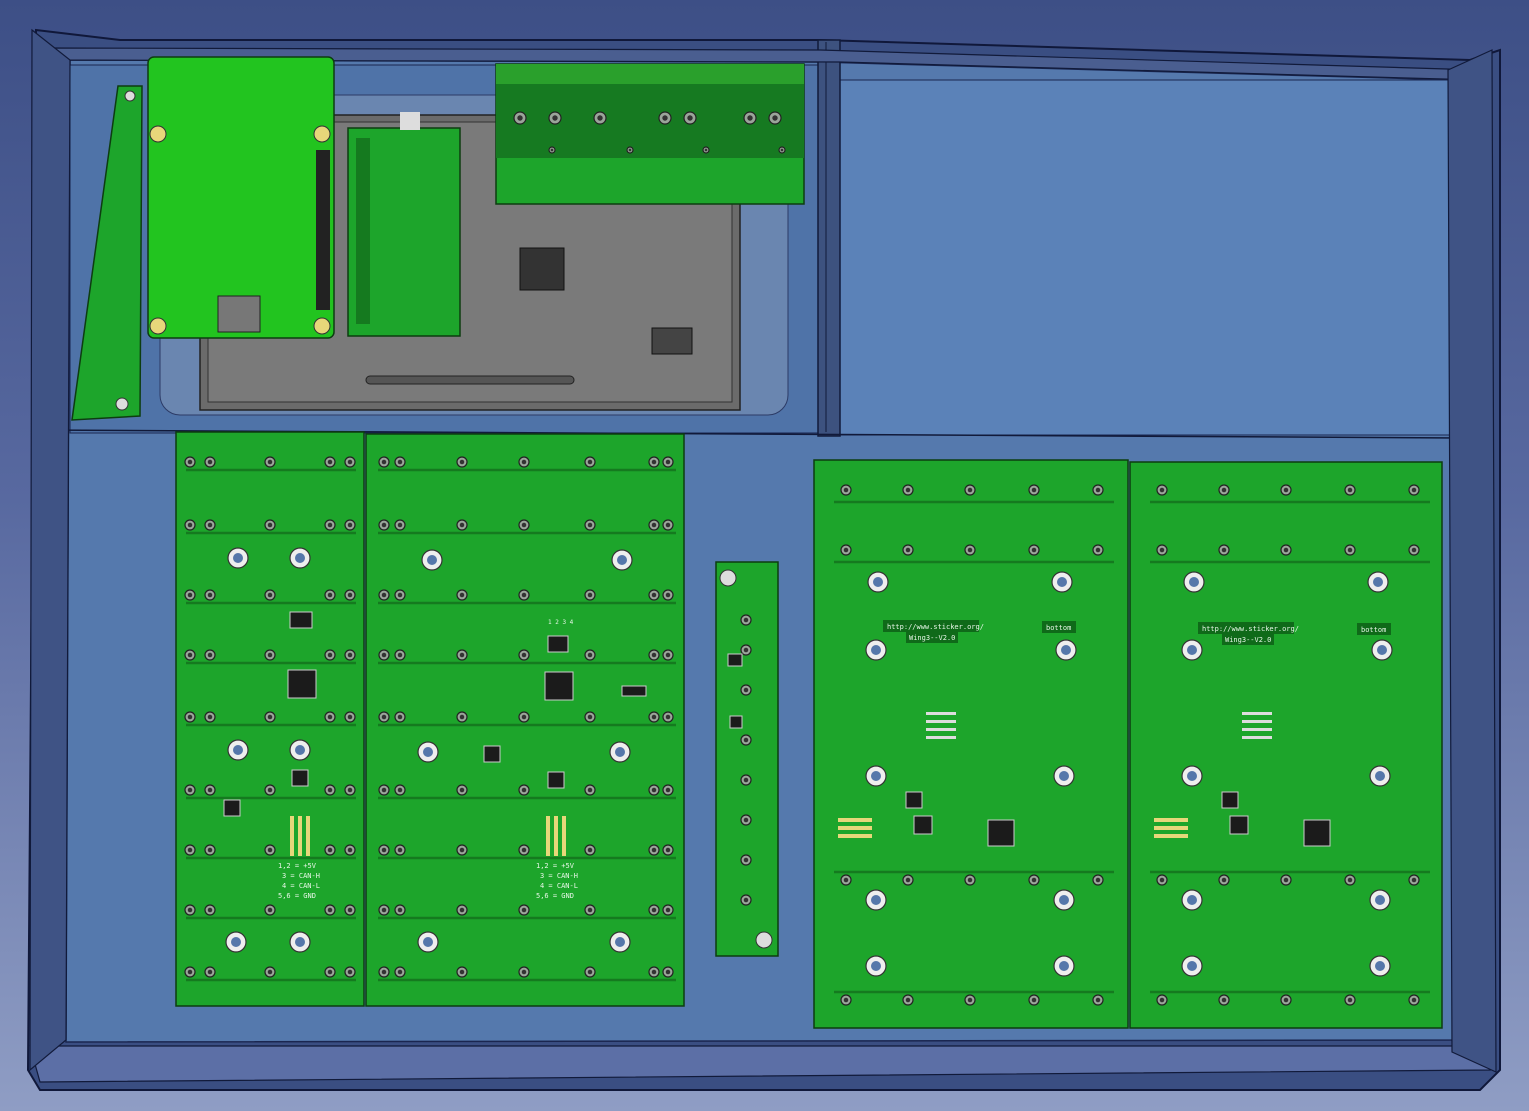 The image size is (1529, 1111). What do you see at coordinates (1373, 630) in the screenshot?
I see `wing-right-side: bottom` at bounding box center [1373, 630].